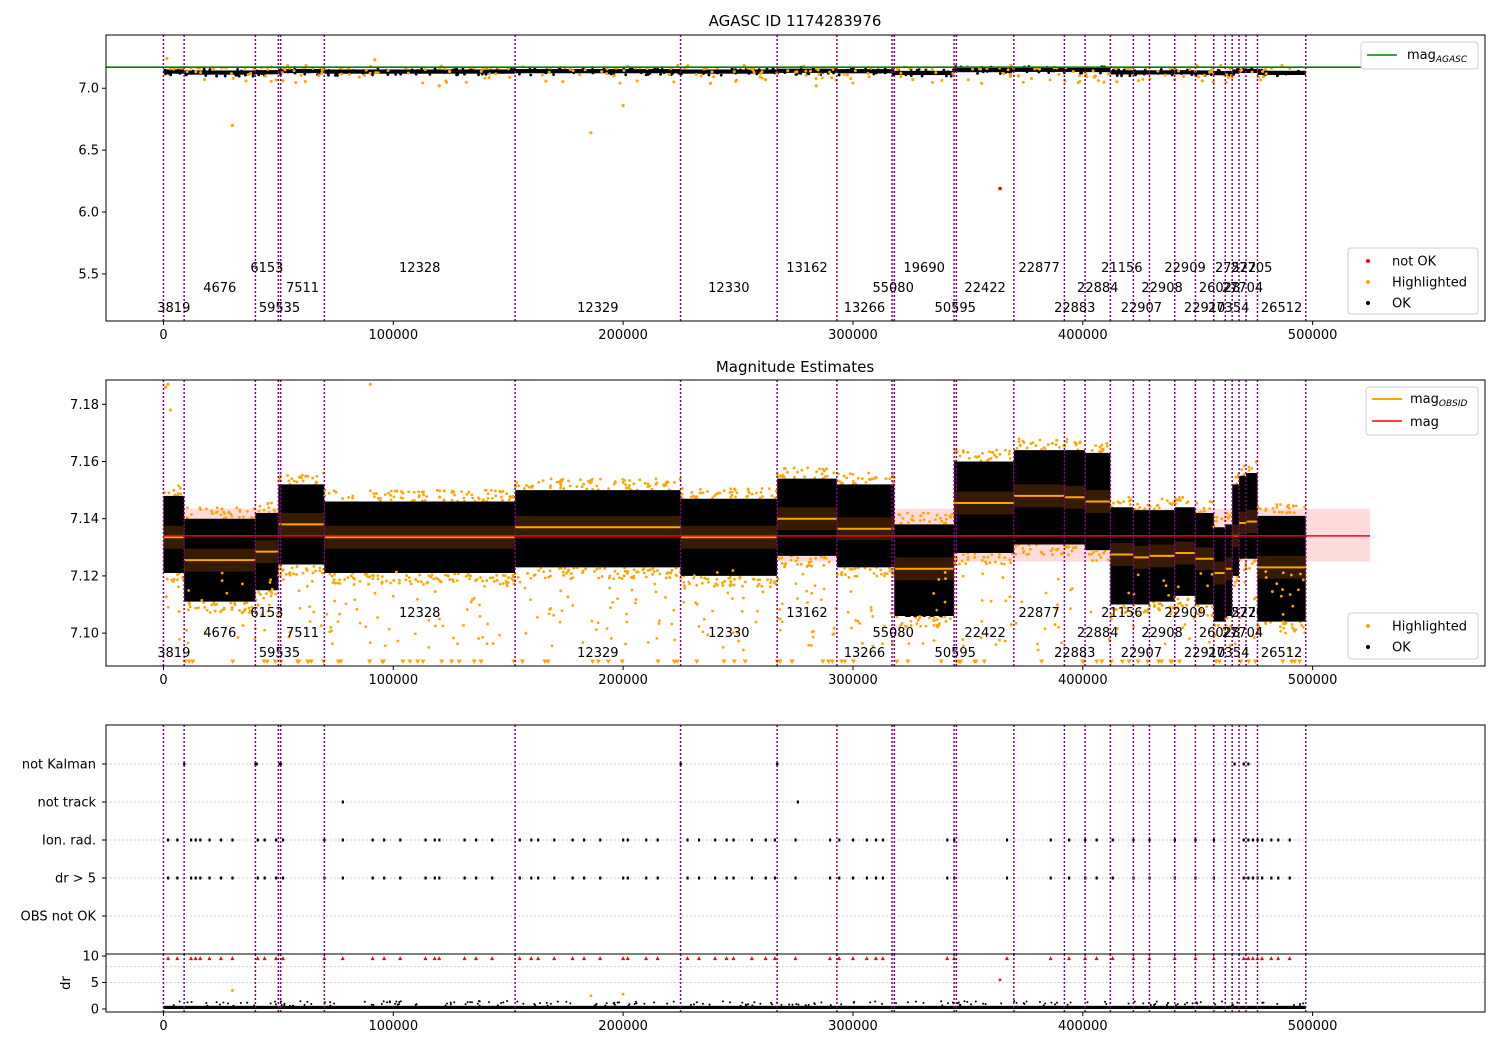  I want to click on chart1-obsid-label: 59535, so click(279, 308).